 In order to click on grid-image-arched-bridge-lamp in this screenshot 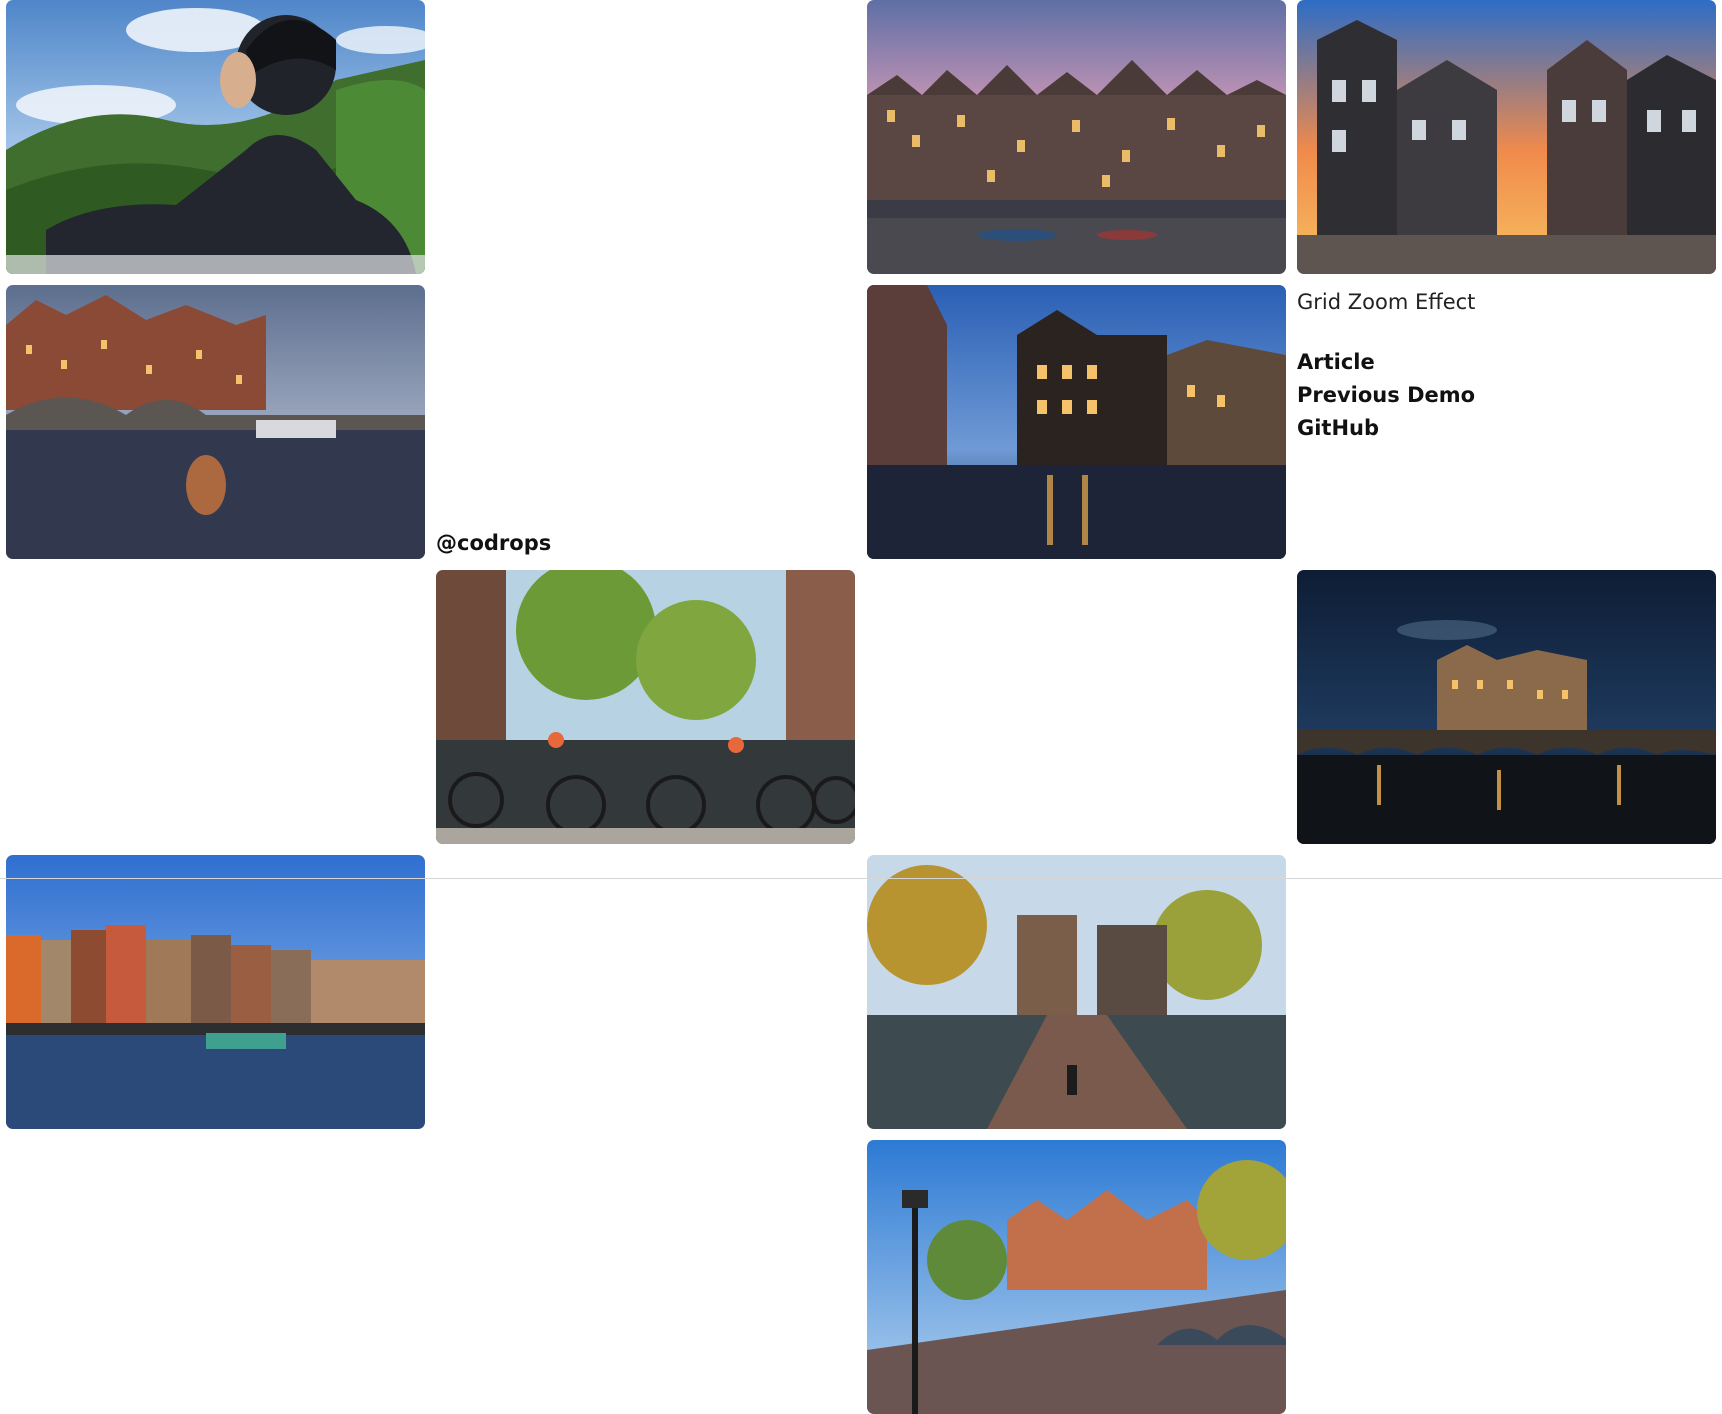, I will do `click(1076, 1277)`.